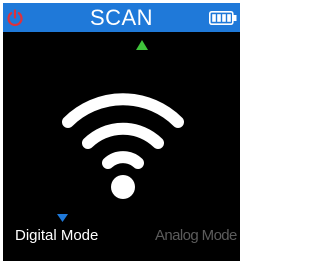 Image resolution: width=320 pixels, height=264 pixels. I want to click on down-arrow-icon, so click(62, 218).